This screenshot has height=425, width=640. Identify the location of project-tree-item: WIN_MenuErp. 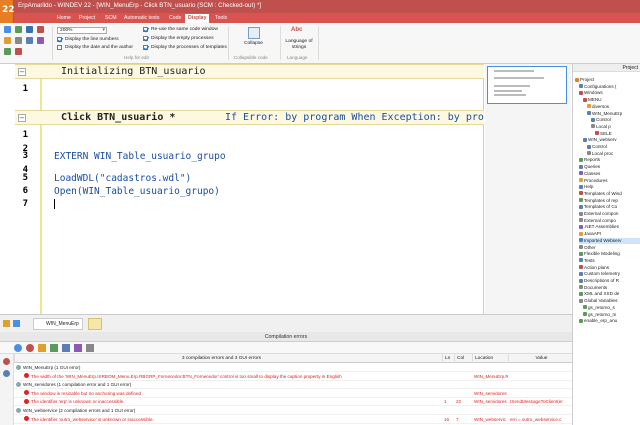
(613, 114).